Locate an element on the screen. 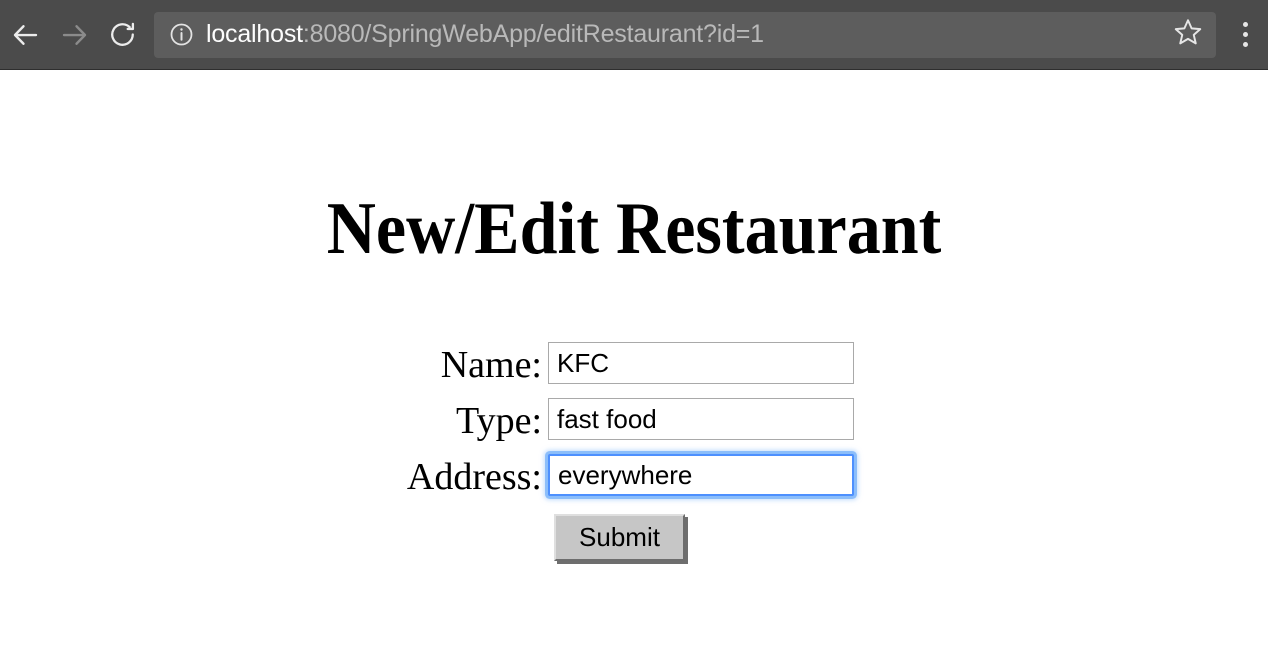 The height and width of the screenshot is (664, 1268). address-input is located at coordinates (701, 475).